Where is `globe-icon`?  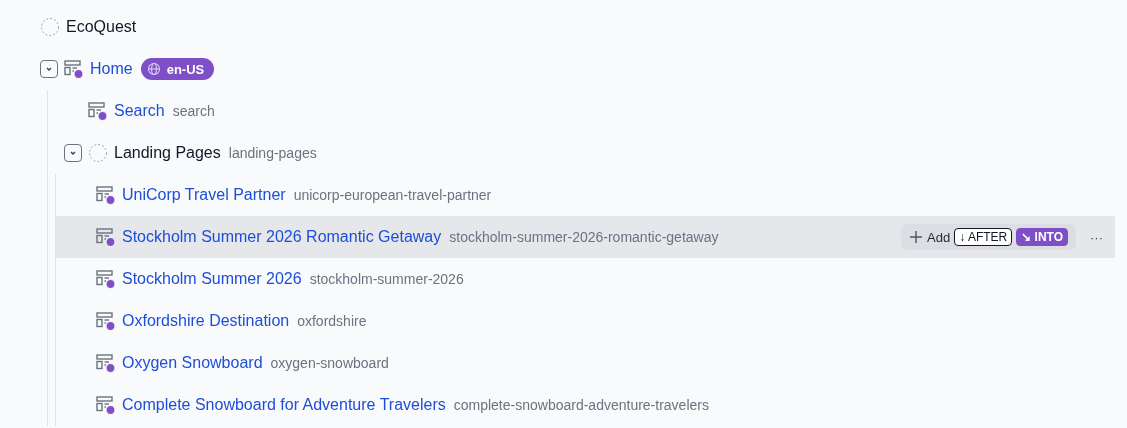
globe-icon is located at coordinates (153, 69).